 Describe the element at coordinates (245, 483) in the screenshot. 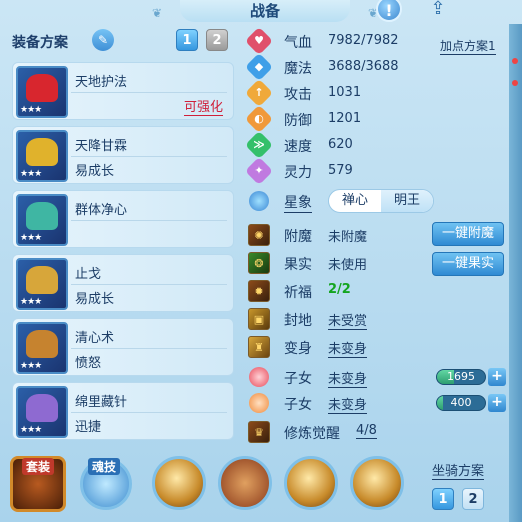

I see `companion-slot-2-icon` at that location.